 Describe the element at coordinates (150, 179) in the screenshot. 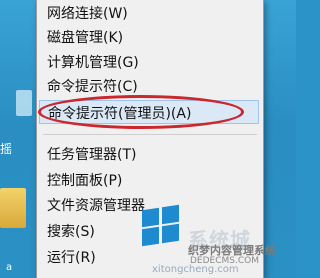

I see `menu-item-control-panel: 控制面板(P)` at that location.